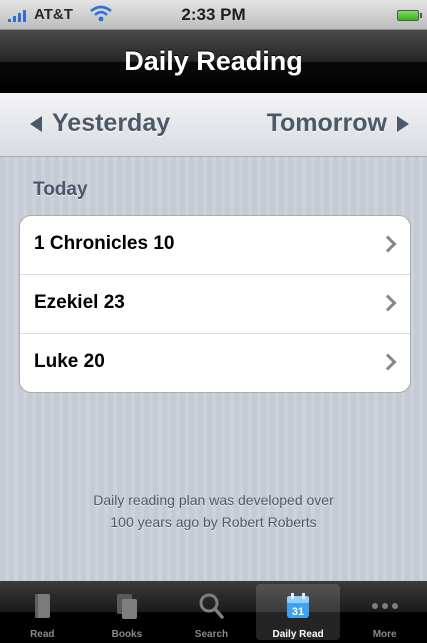 The width and height of the screenshot is (427, 643). I want to click on right-arrow-icon, so click(403, 123).